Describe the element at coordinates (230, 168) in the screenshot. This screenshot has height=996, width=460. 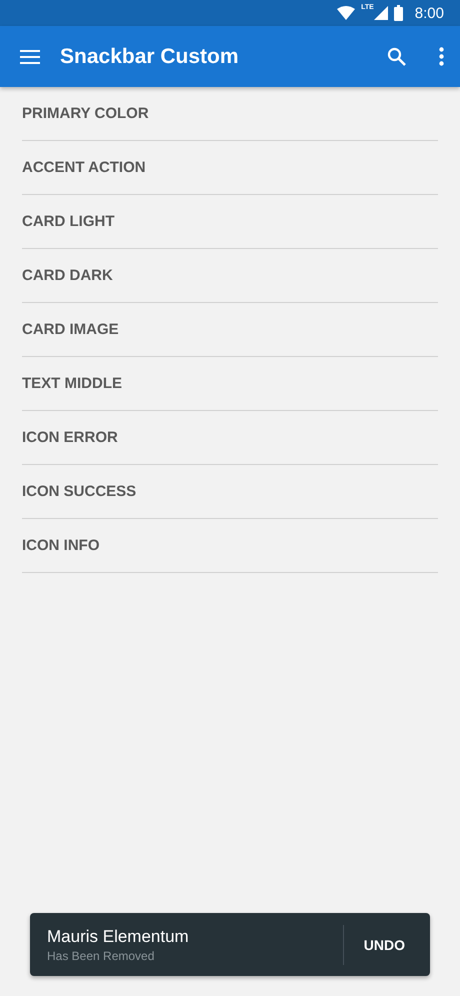
I see `list-item: ACCENT ACTION` at that location.